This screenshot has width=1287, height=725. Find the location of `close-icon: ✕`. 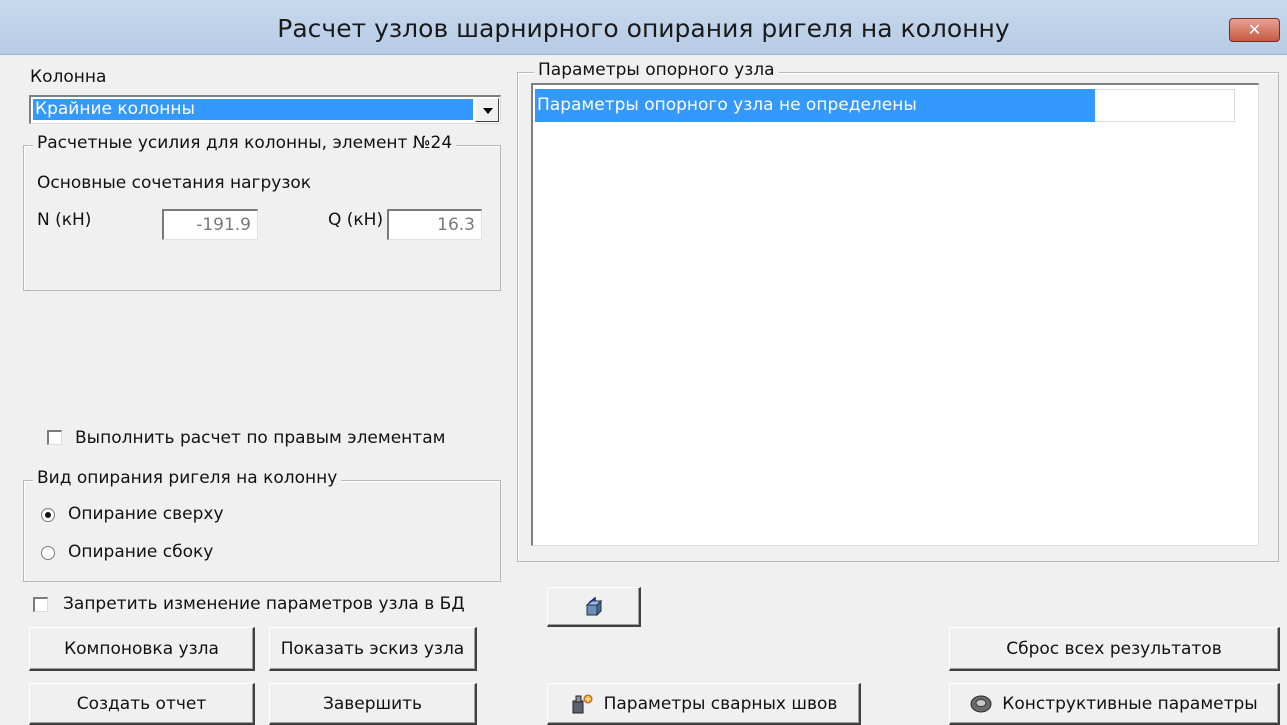

close-icon: ✕ is located at coordinates (1254, 29).